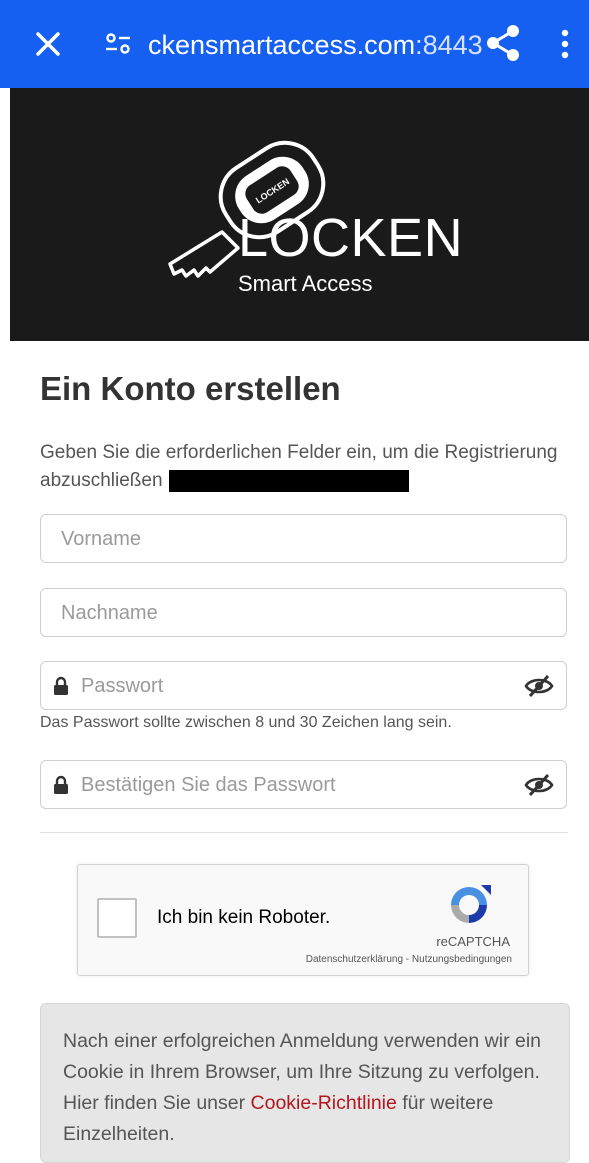 The width and height of the screenshot is (589, 1163). Describe the element at coordinates (471, 904) in the screenshot. I see `recaptcha-logo-icon` at that location.